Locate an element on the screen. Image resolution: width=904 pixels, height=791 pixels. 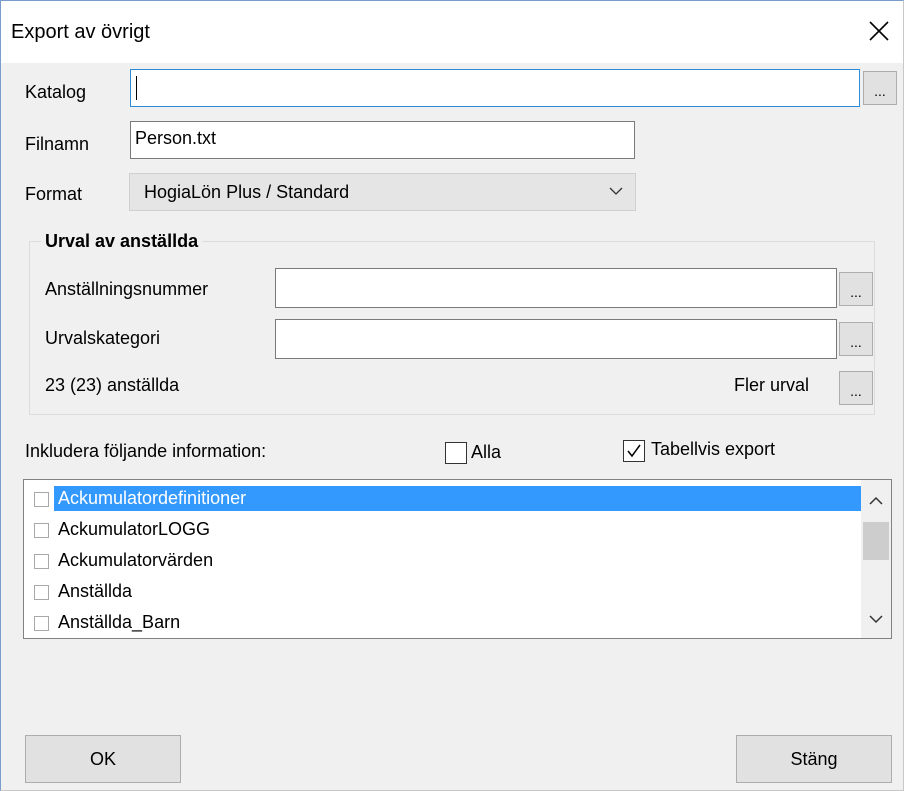
katalog-input is located at coordinates (495, 88).